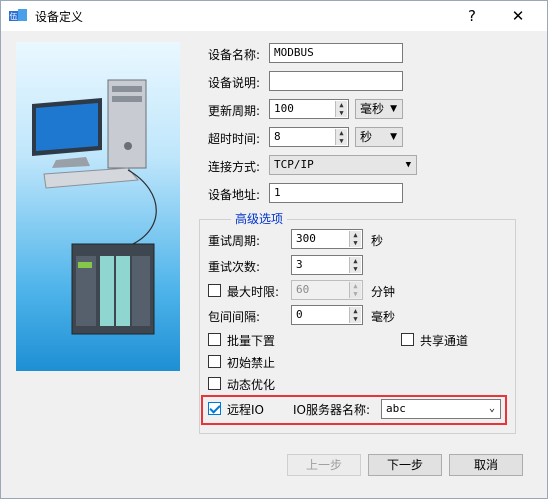  I want to click on retry-count-value: 3, so click(299, 264).